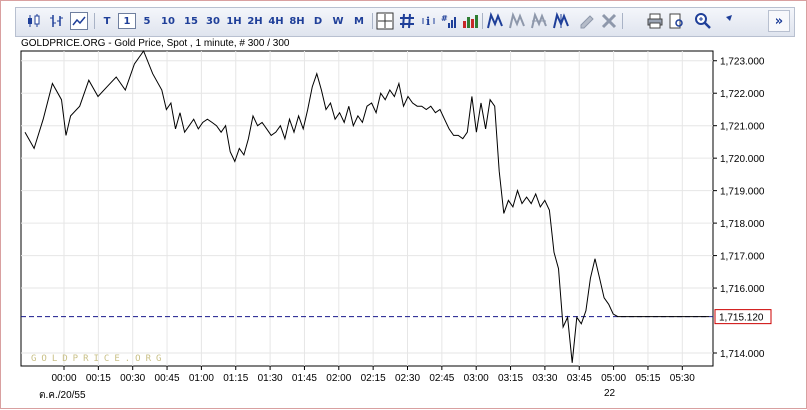  Describe the element at coordinates (544, 378) in the screenshot. I see `x-tick-label: 03:30` at that location.